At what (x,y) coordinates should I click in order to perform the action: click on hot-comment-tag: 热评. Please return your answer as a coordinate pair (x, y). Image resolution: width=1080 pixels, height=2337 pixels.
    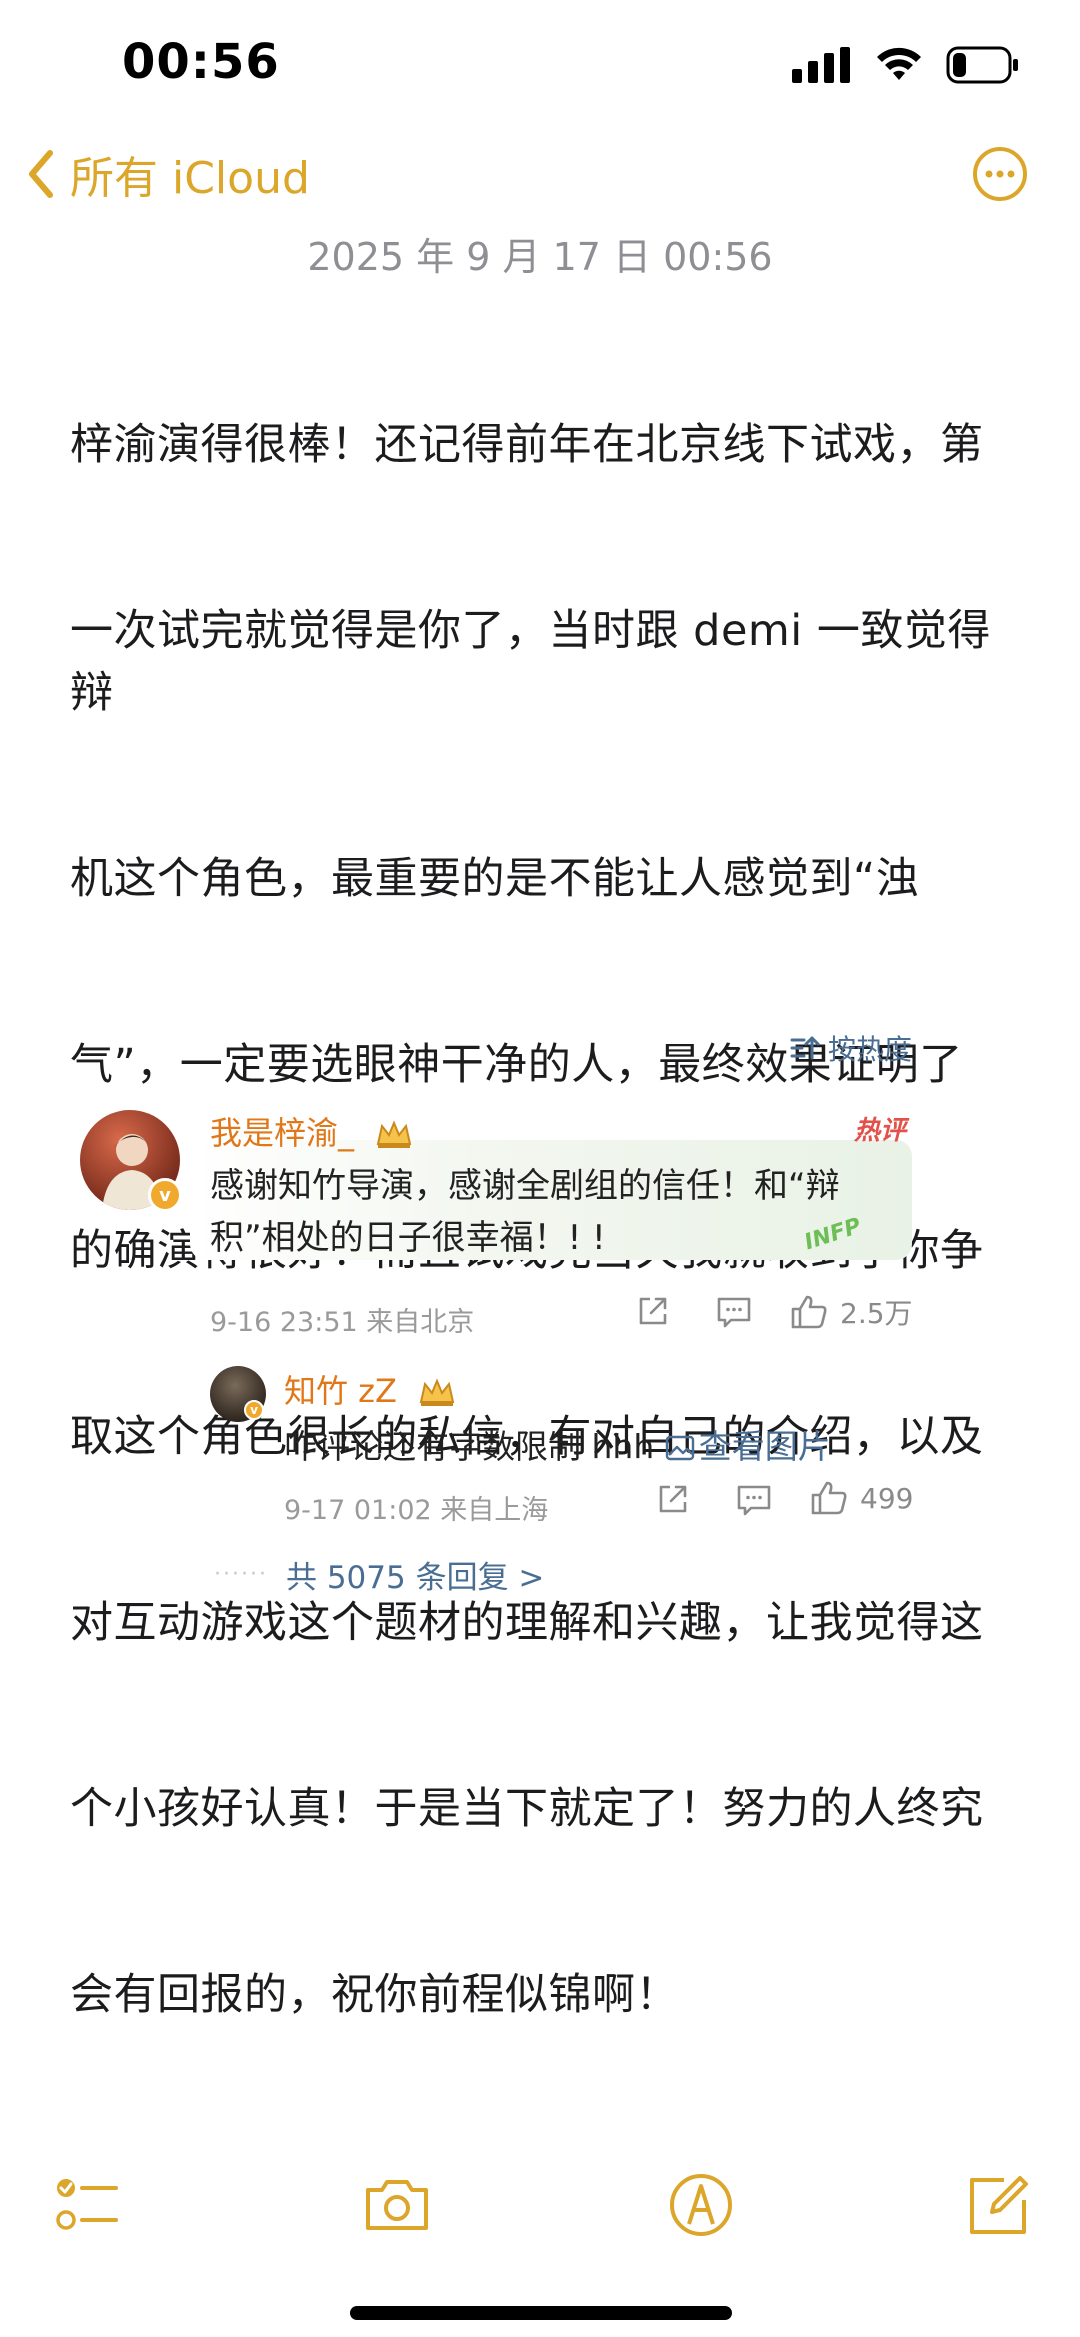
    Looking at the image, I should click on (880, 1131).